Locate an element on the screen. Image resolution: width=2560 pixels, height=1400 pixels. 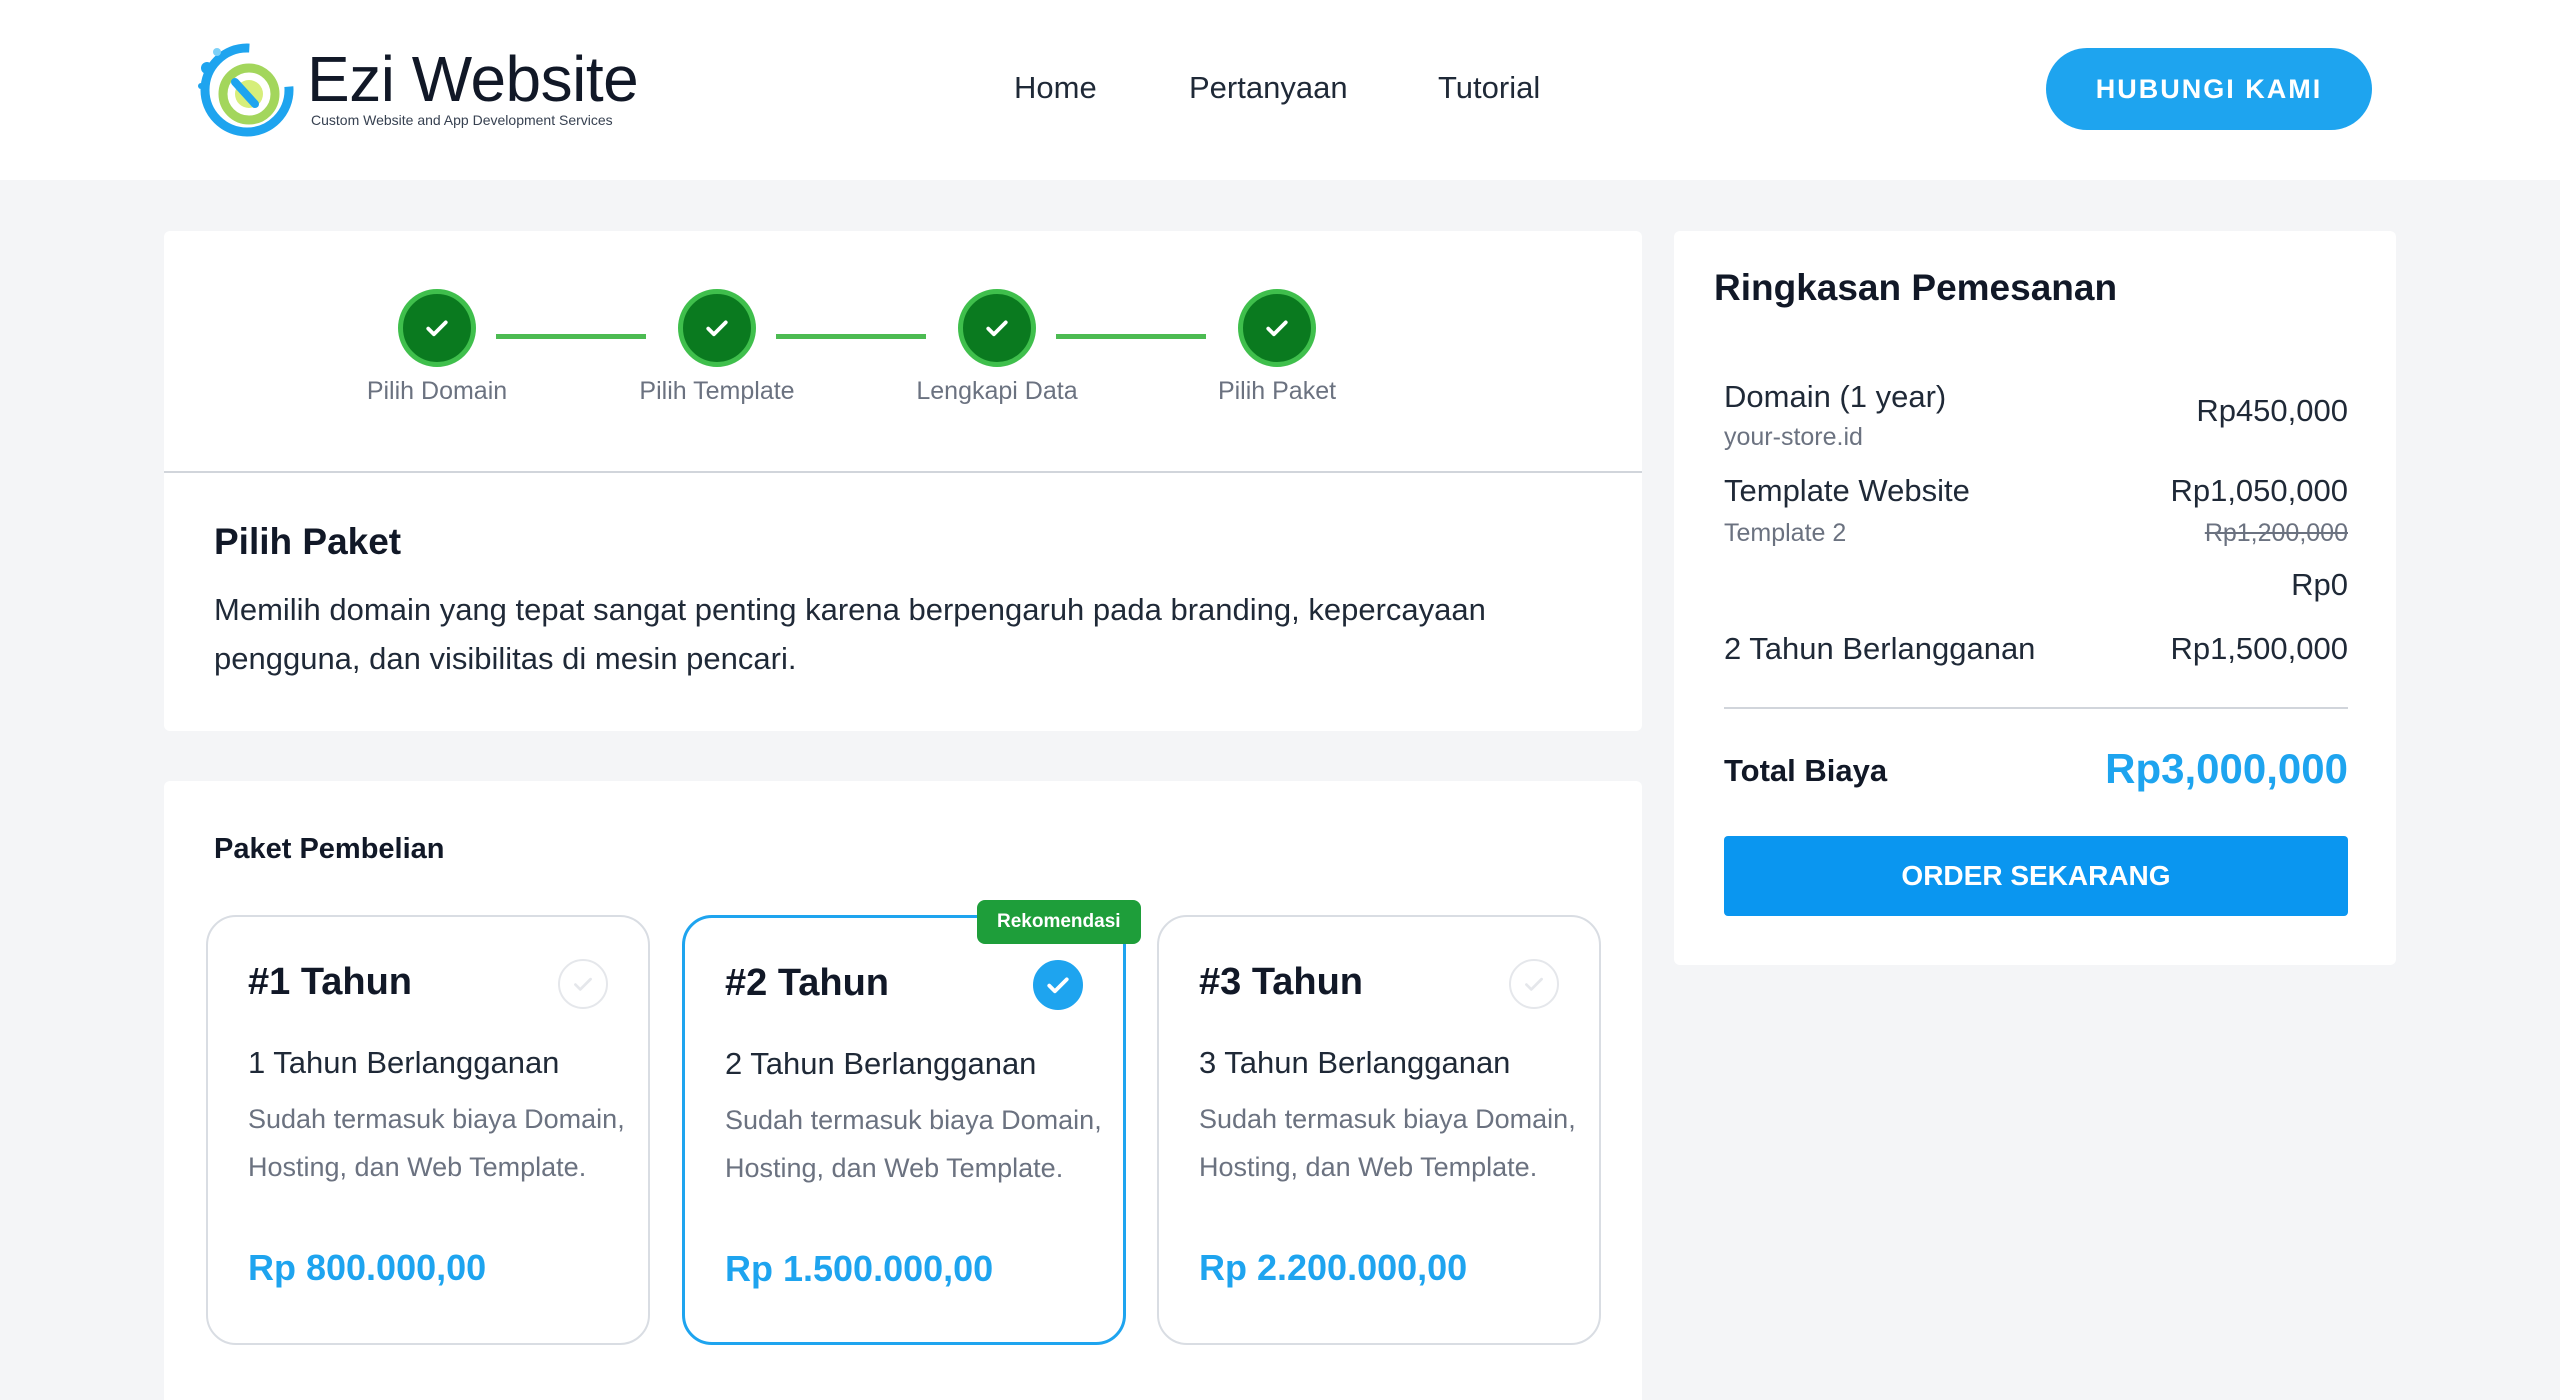
subscription-label: 2 Tahun Berlangganan is located at coordinates (1880, 648).